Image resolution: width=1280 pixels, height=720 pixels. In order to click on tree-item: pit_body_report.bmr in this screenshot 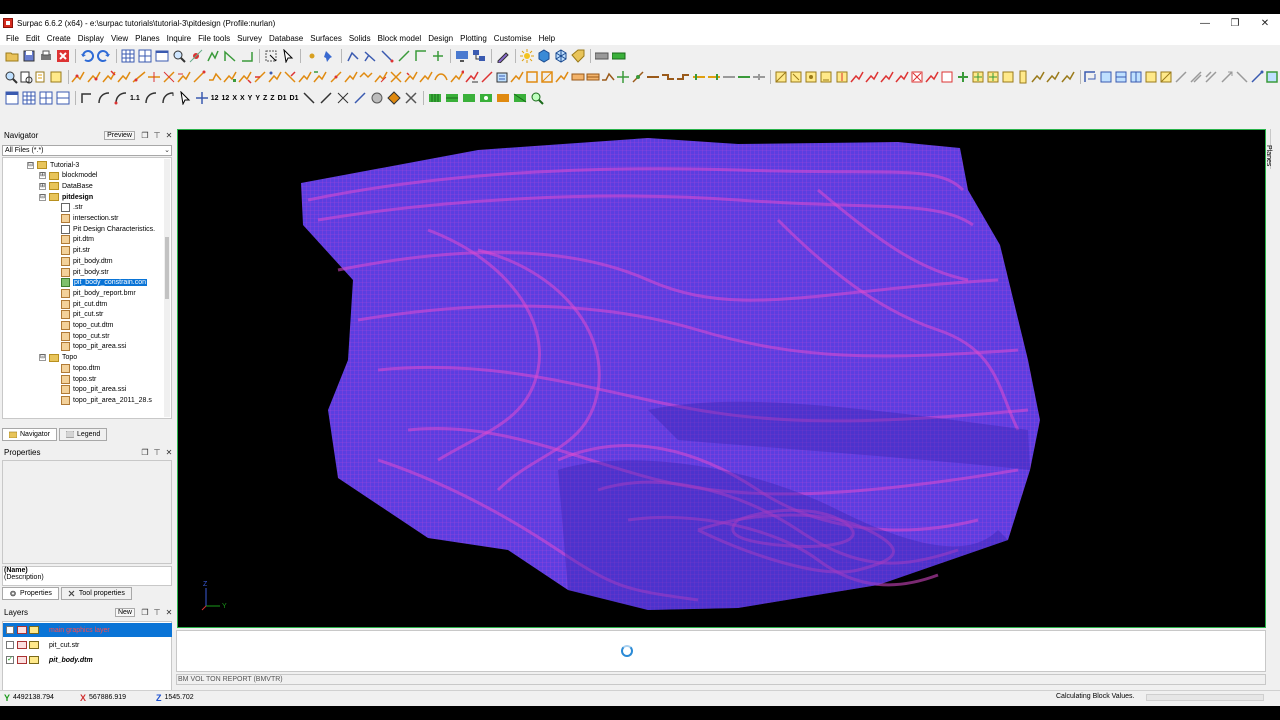, I will do `click(98, 293)`.